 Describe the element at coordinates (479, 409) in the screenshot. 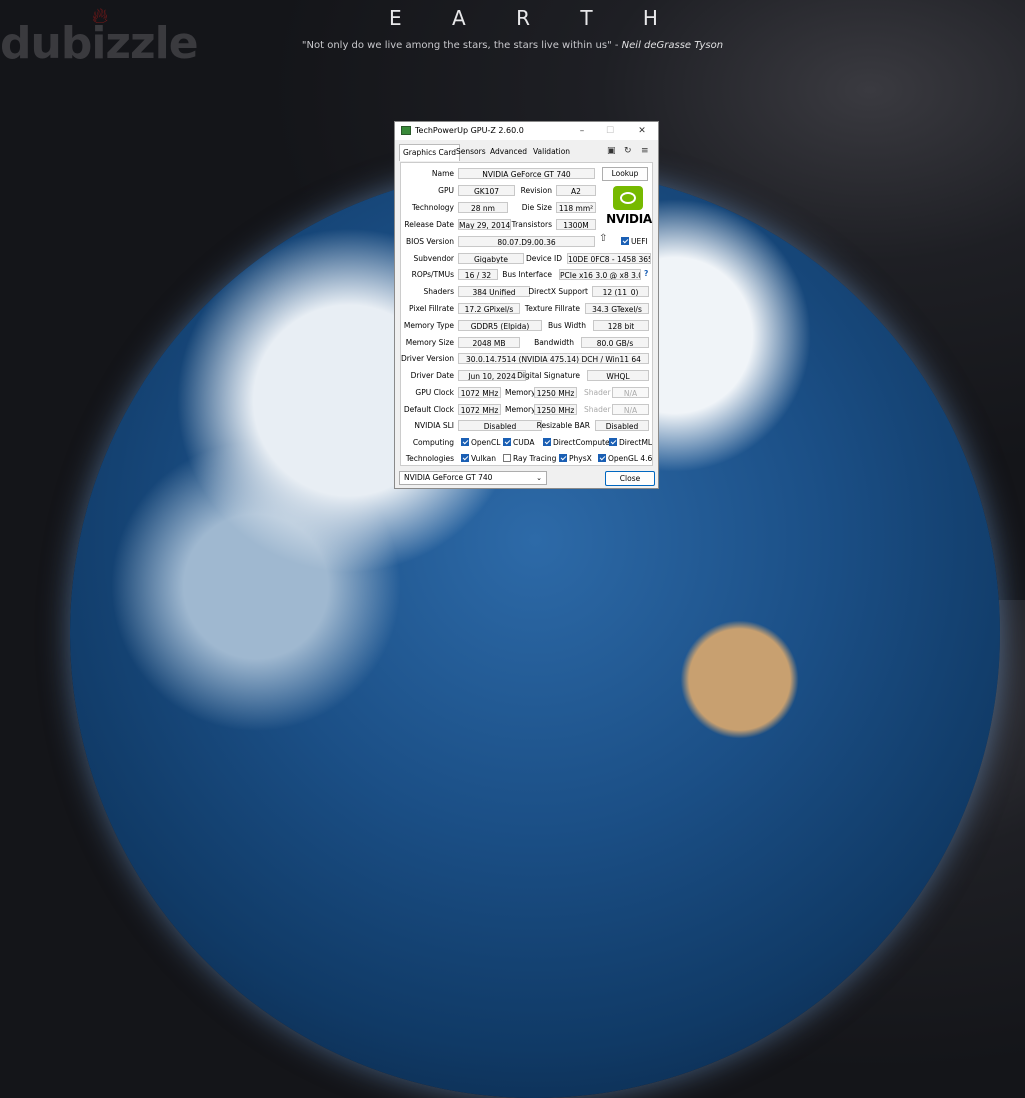

I see `default-clock-value: 1072 MHz` at that location.